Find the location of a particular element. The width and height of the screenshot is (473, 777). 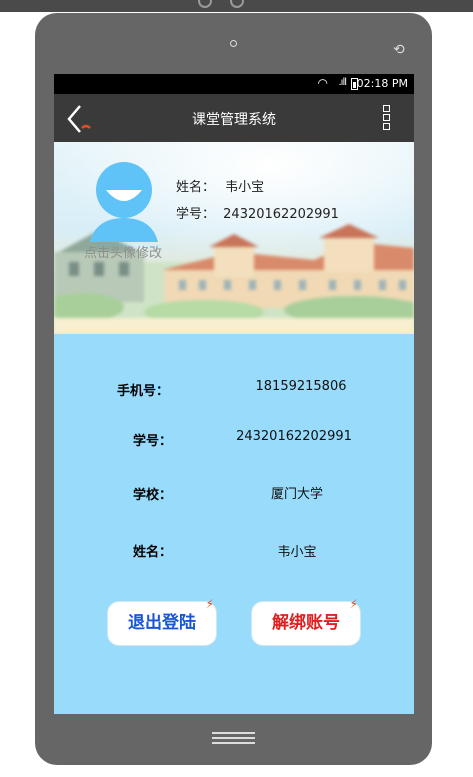

play-icon is located at coordinates (205, 4).